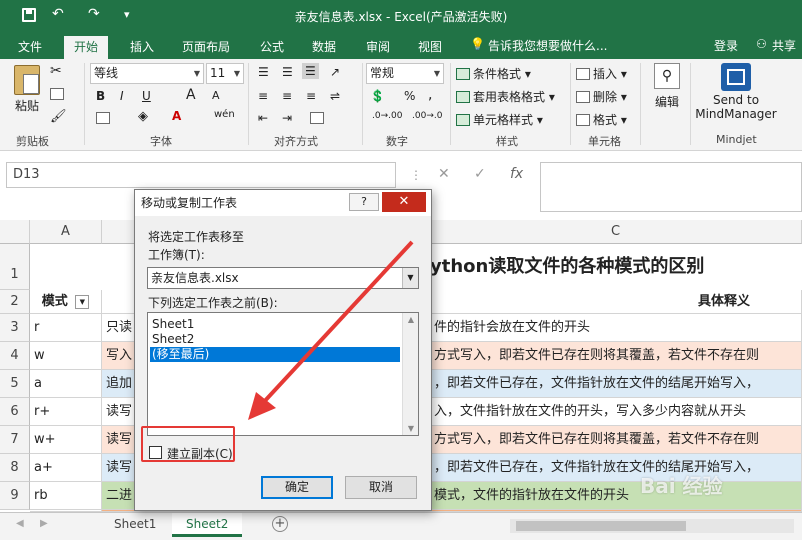  Describe the element at coordinates (331, 330) in the screenshot. I see `annotation-arrow-icon` at that location.